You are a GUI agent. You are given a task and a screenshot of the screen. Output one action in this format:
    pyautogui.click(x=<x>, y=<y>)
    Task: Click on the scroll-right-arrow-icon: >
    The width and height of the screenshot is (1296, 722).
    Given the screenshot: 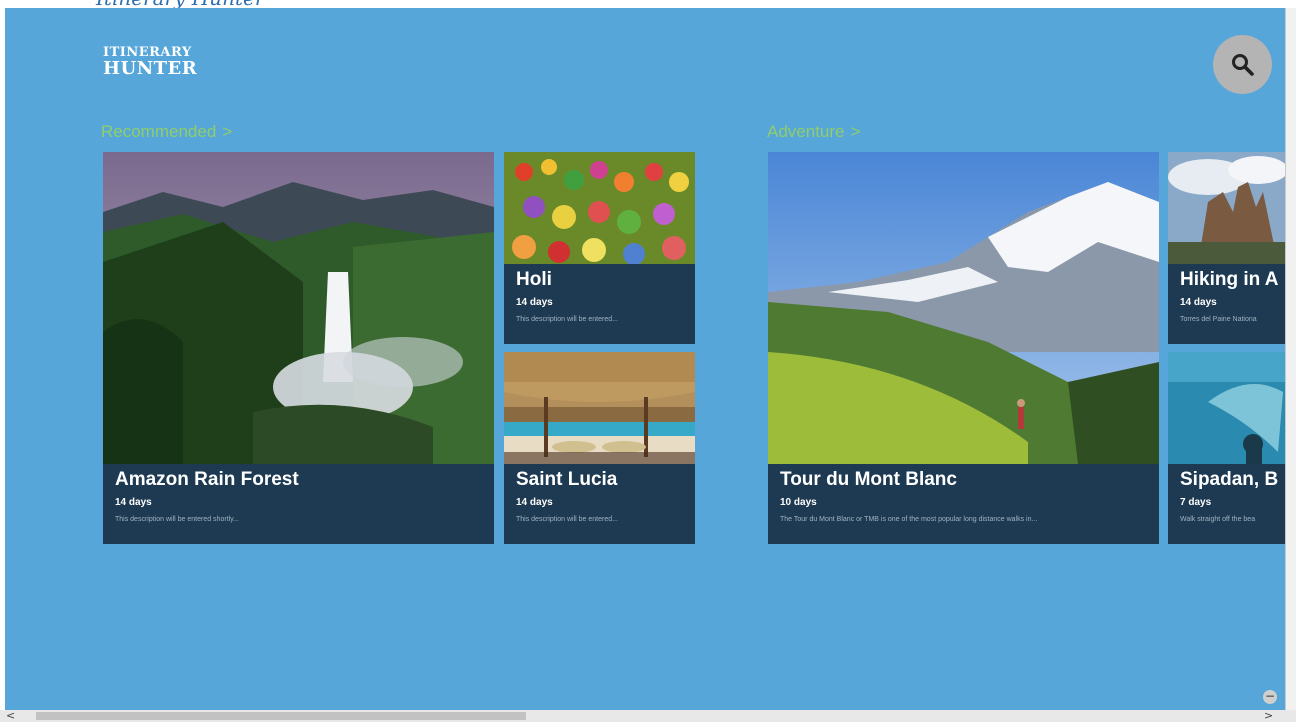 What is the action you would take?
    pyautogui.click(x=1268, y=715)
    